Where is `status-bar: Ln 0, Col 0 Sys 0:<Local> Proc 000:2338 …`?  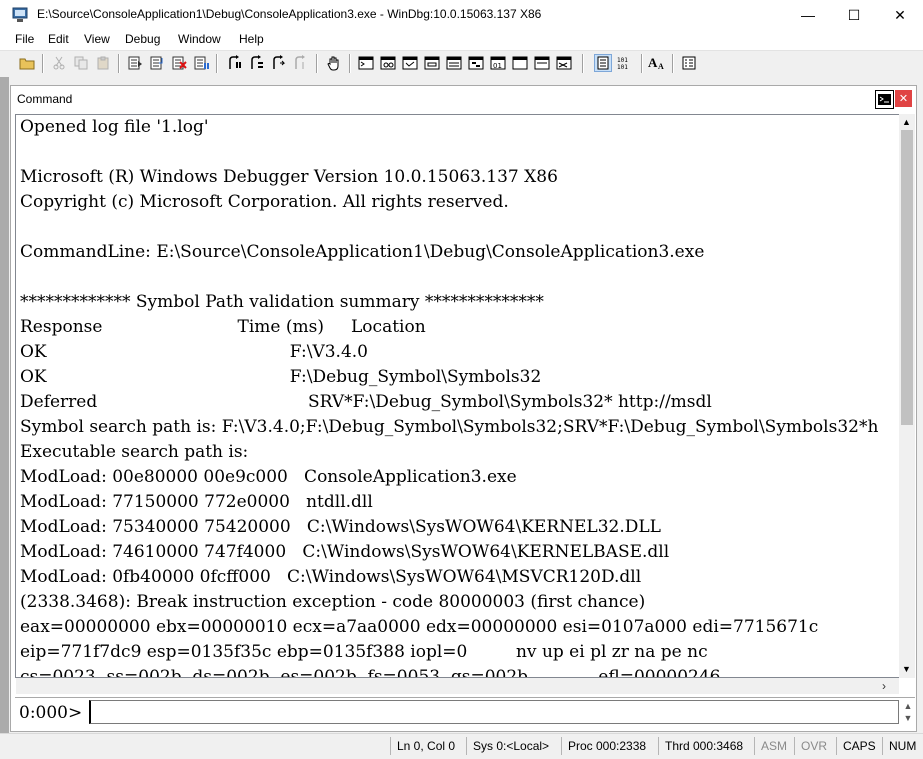 status-bar: Ln 0, Col 0 Sys 0:<Local> Proc 000:2338 … is located at coordinates (461, 746).